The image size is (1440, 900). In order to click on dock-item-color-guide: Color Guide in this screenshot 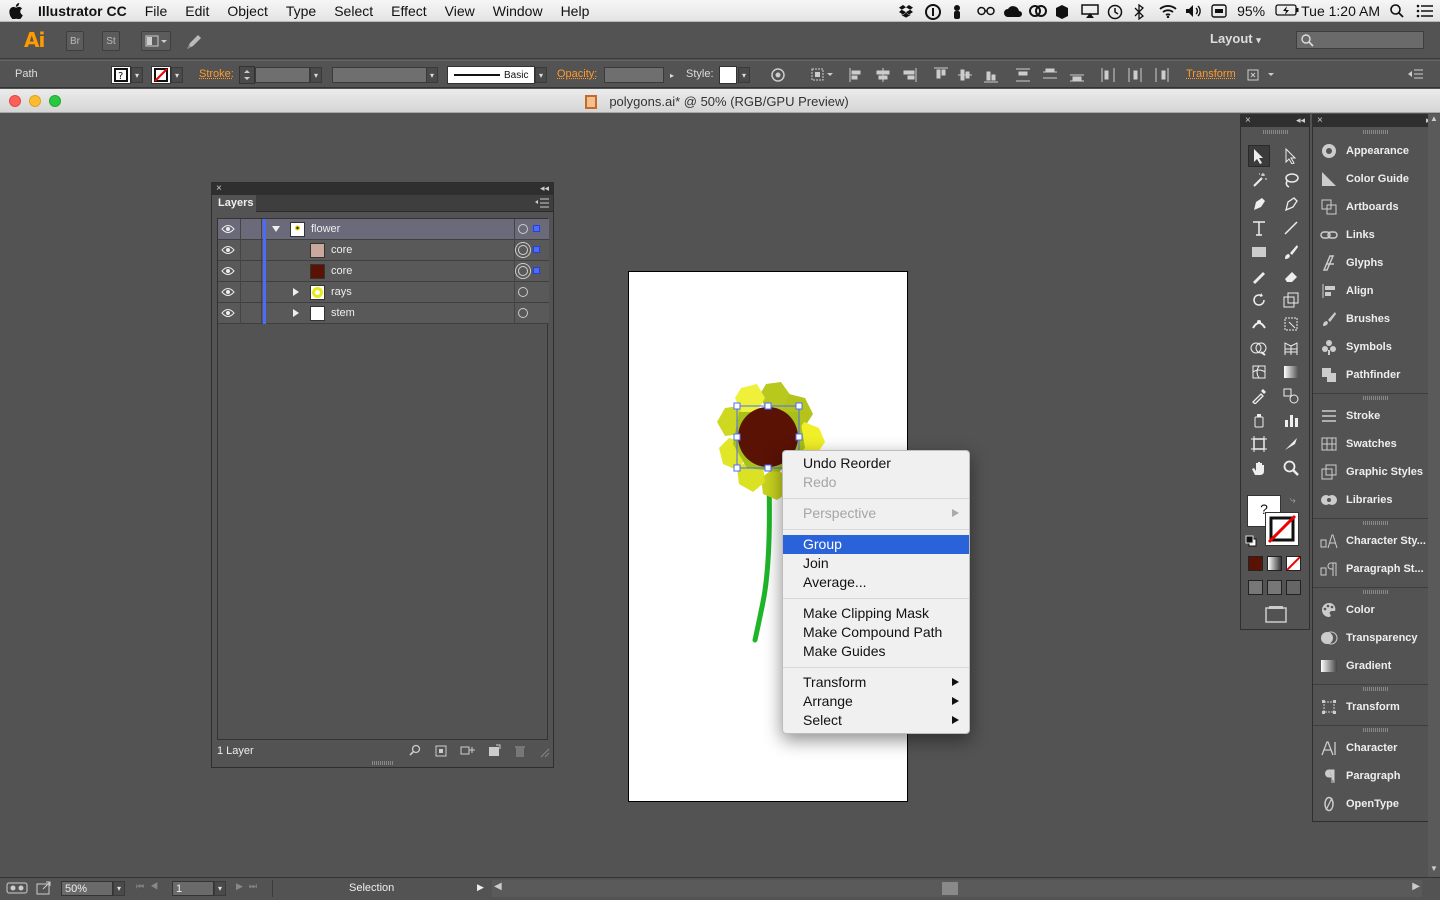, I will do `click(1378, 179)`.